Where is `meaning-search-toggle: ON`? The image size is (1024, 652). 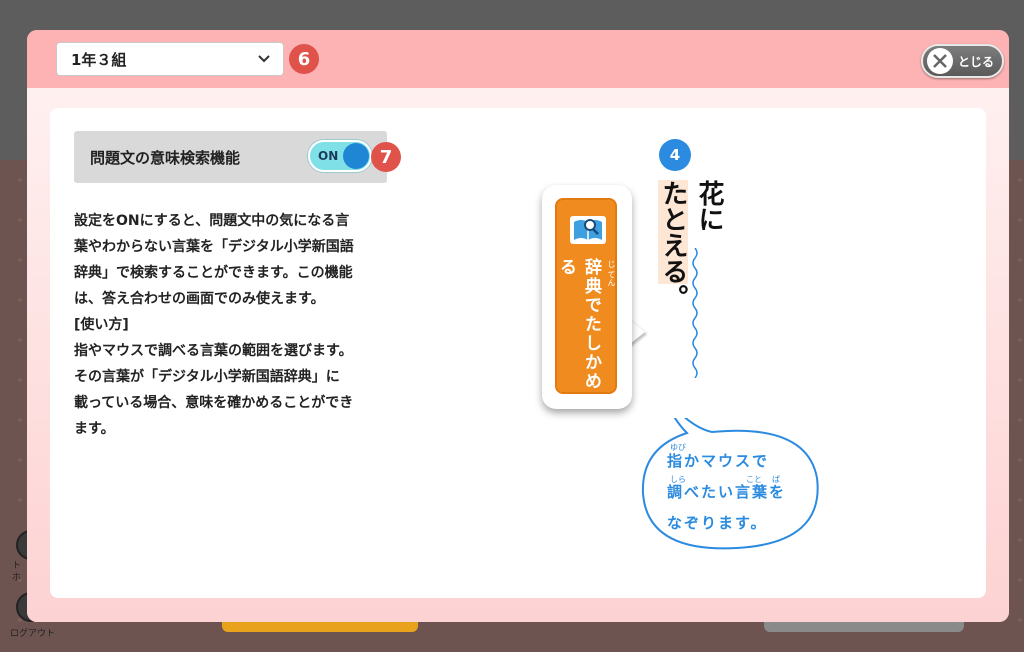 meaning-search-toggle: ON is located at coordinates (340, 156).